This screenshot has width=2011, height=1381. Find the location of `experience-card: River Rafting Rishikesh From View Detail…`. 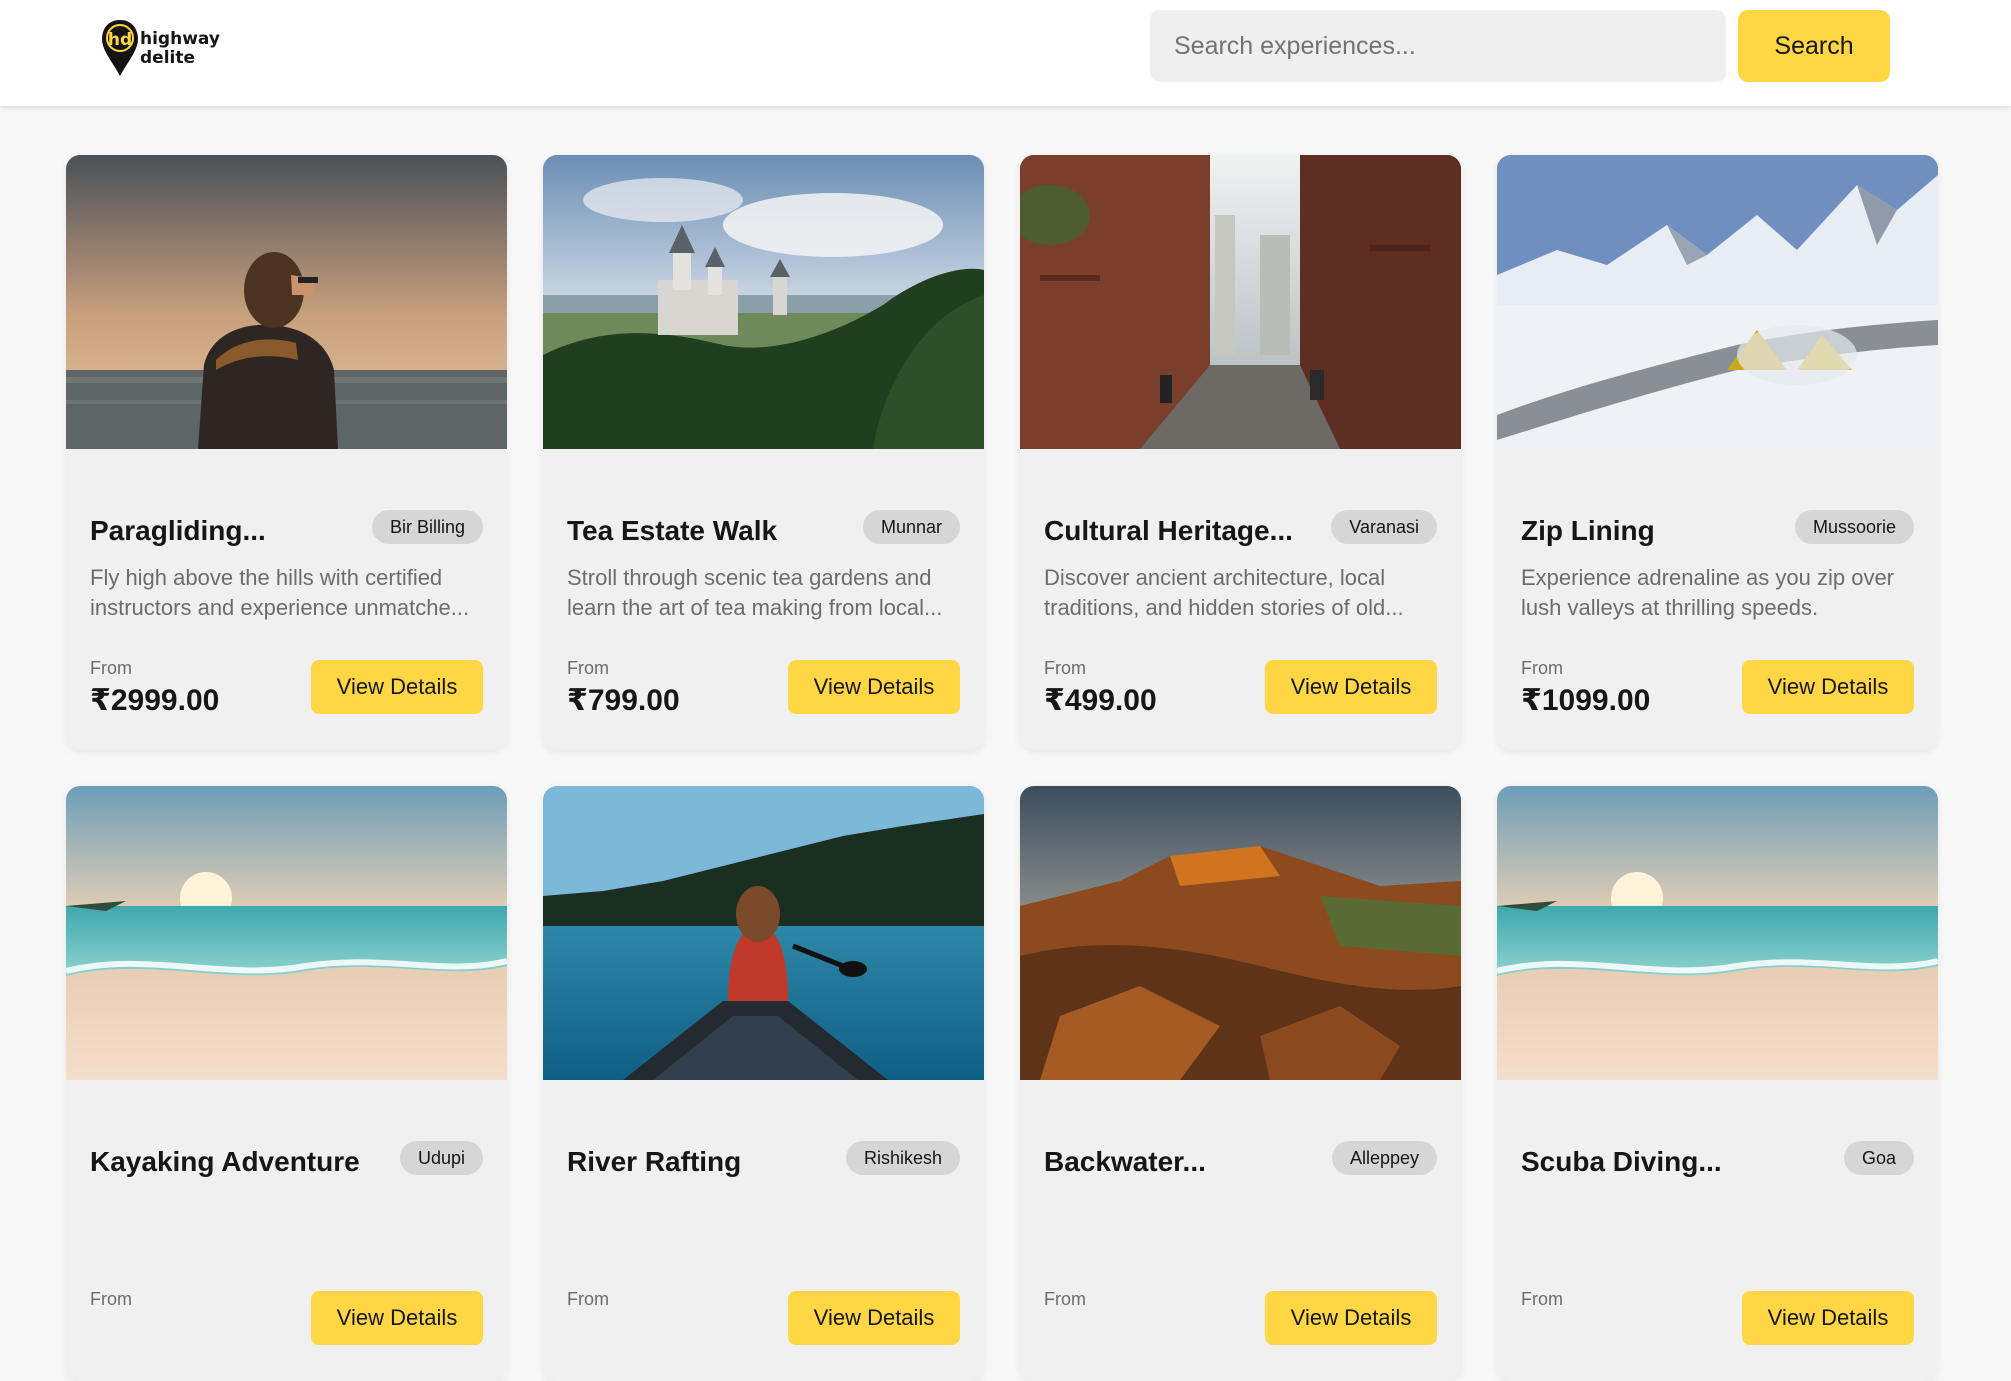

experience-card: River Rafting Rishikesh From View Detail… is located at coordinates (763, 1083).